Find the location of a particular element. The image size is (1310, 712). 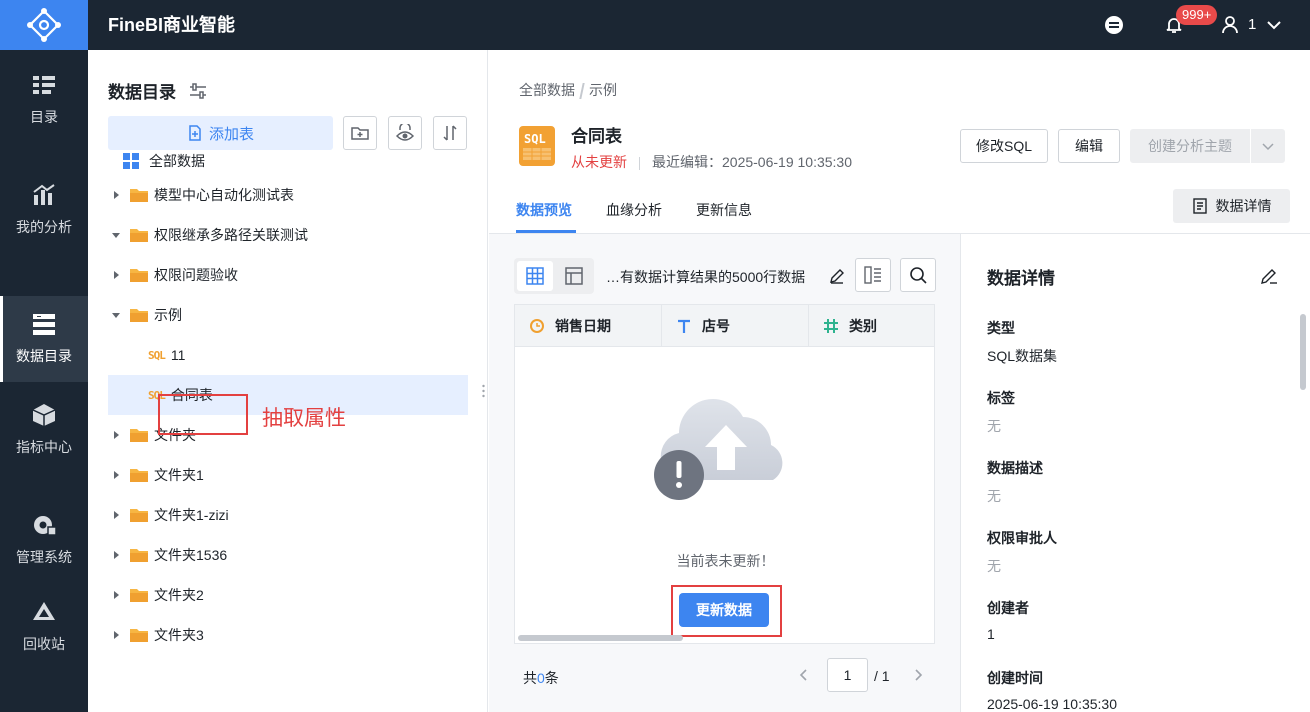

nav-label: 回收站 is located at coordinates (44, 644).